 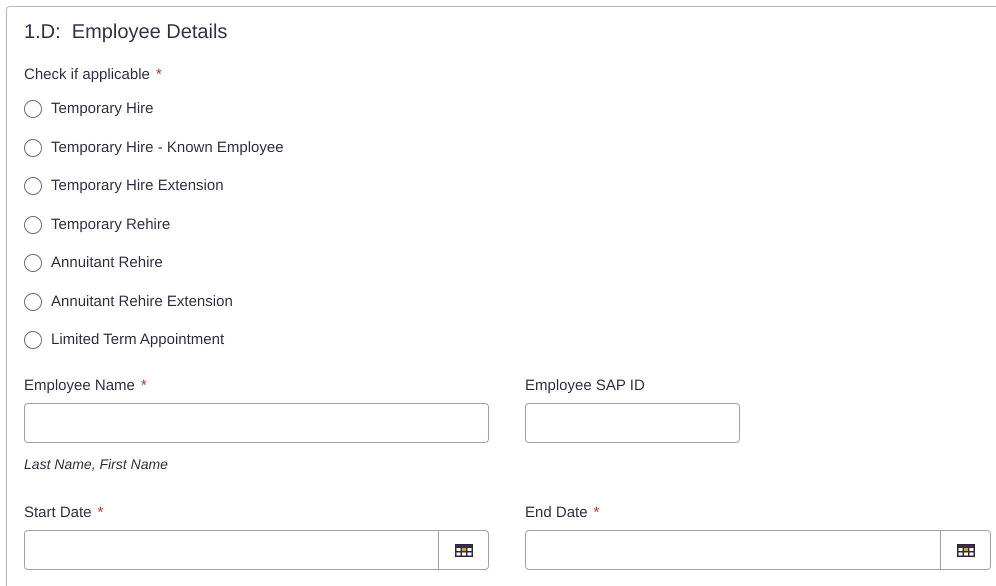 What do you see at coordinates (585, 386) in the screenshot?
I see `field-label: Employee SAP ID` at bounding box center [585, 386].